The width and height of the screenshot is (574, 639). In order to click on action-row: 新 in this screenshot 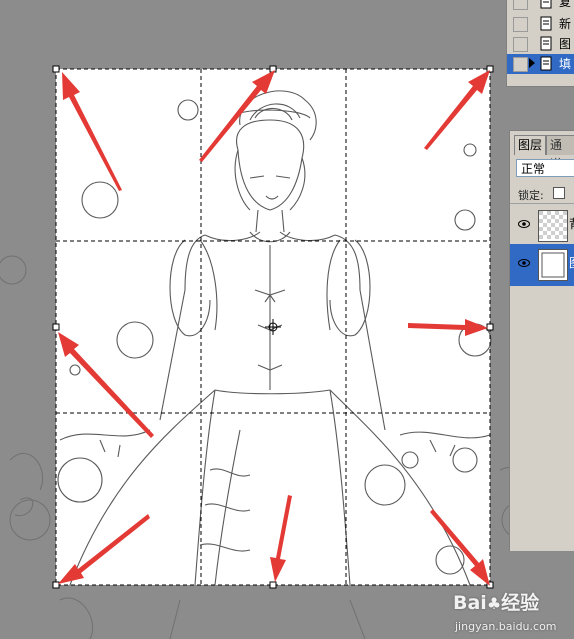, I will do `click(540, 24)`.